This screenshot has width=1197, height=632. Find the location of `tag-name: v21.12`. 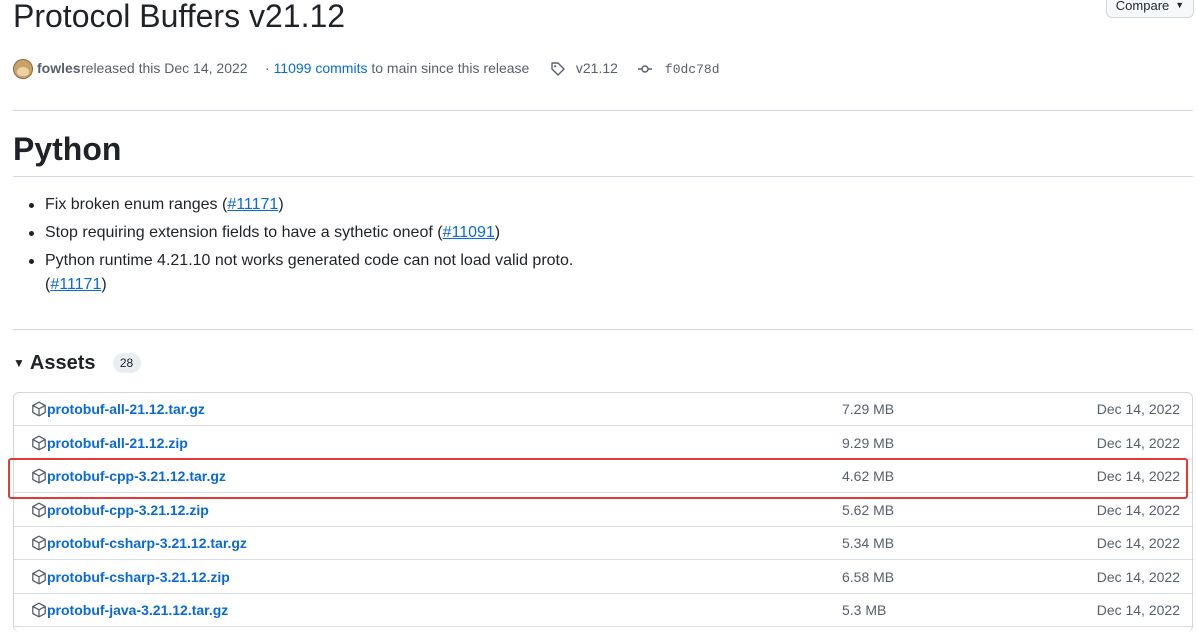

tag-name: v21.12 is located at coordinates (596, 68).